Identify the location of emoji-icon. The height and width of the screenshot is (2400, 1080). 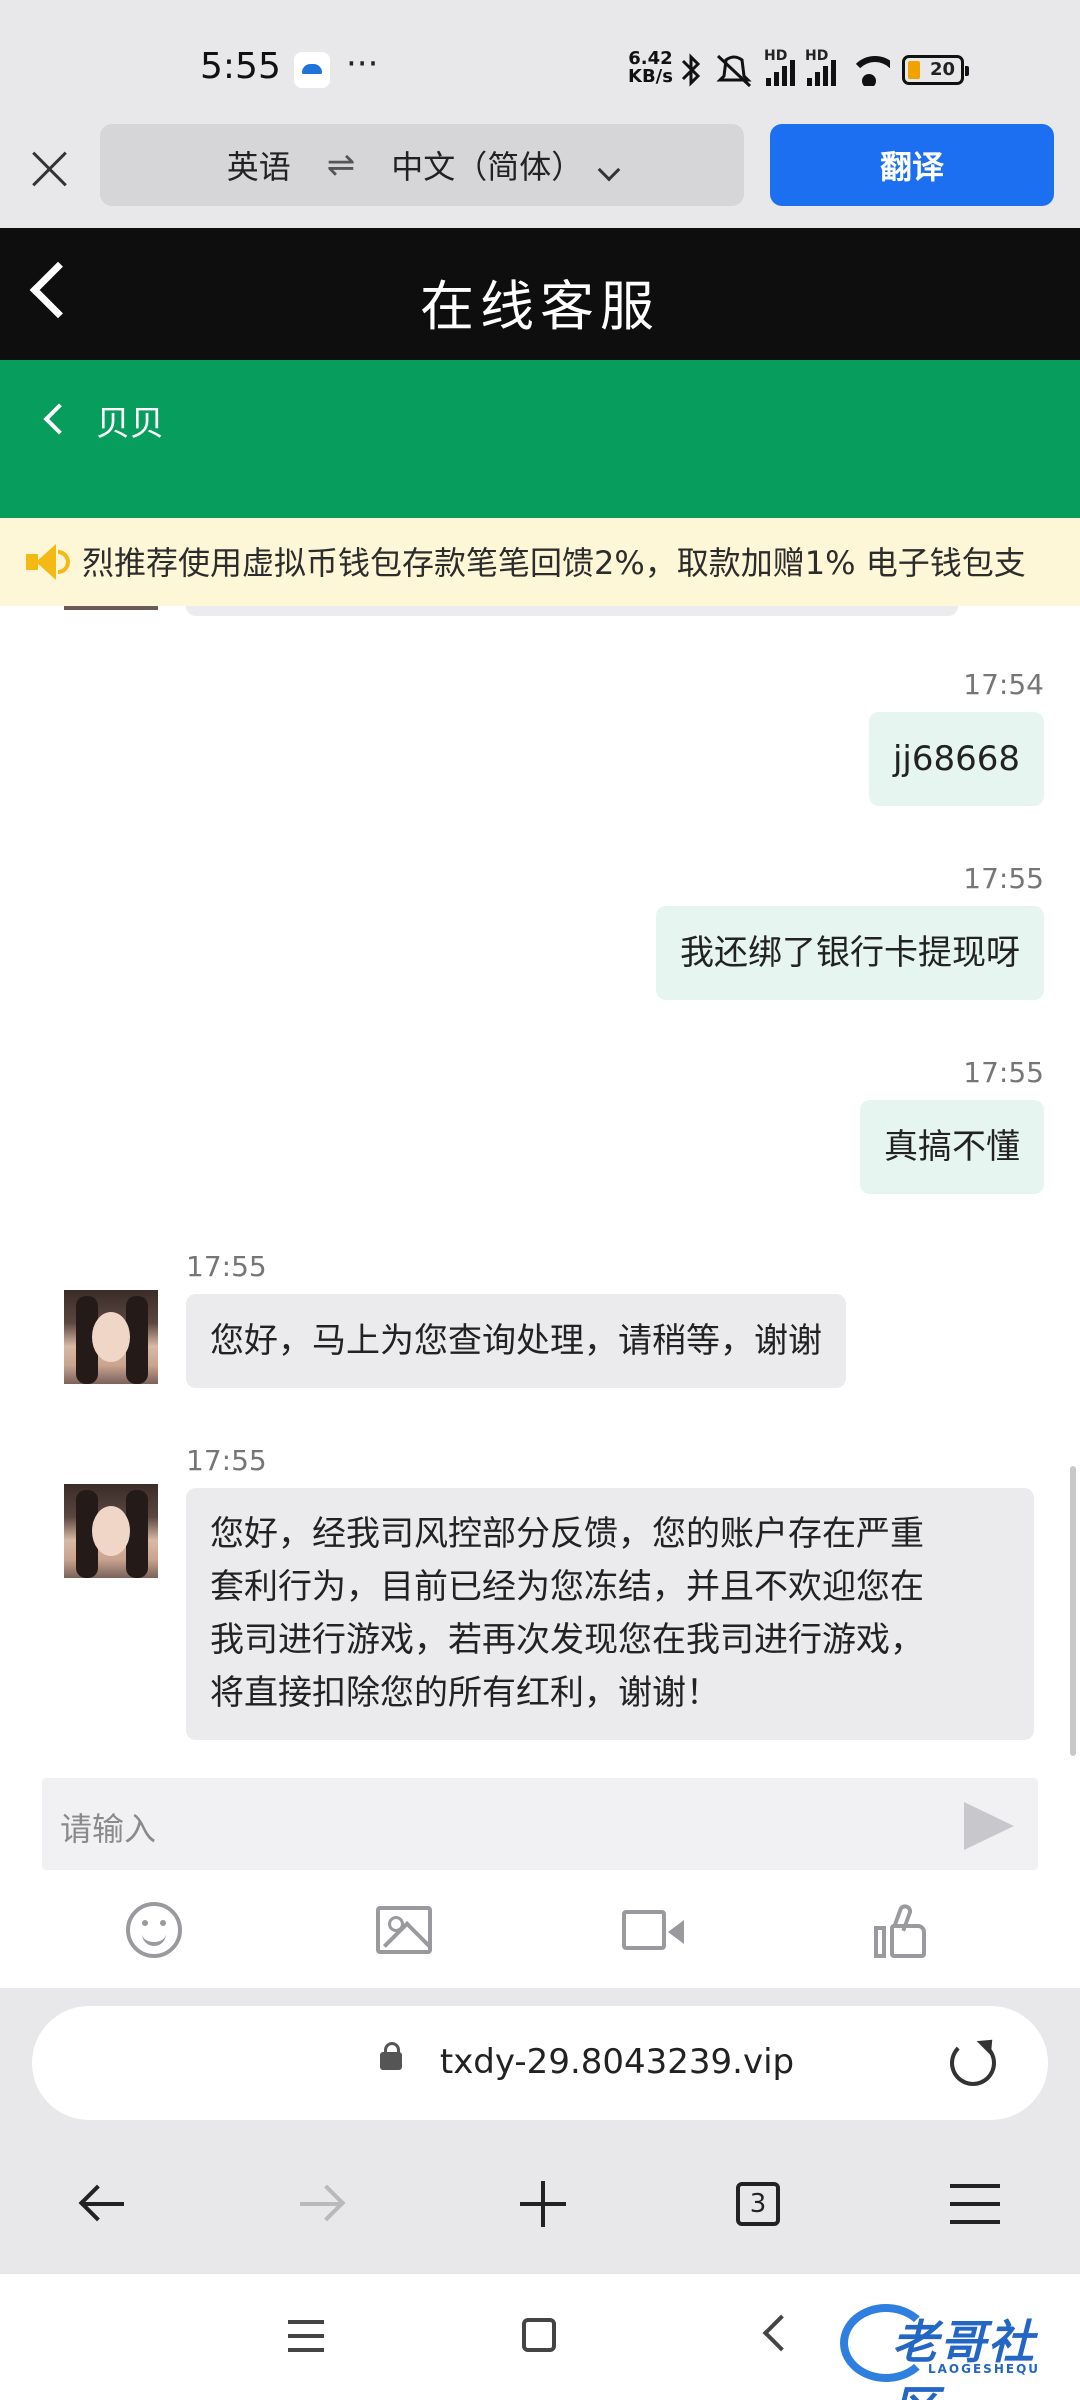
(154, 1930).